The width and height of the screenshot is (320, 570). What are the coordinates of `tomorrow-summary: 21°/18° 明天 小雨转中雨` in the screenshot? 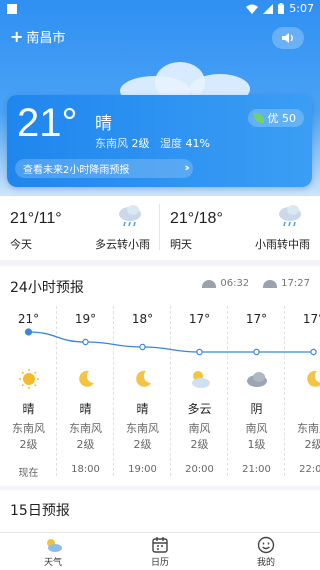 It's located at (240, 228).